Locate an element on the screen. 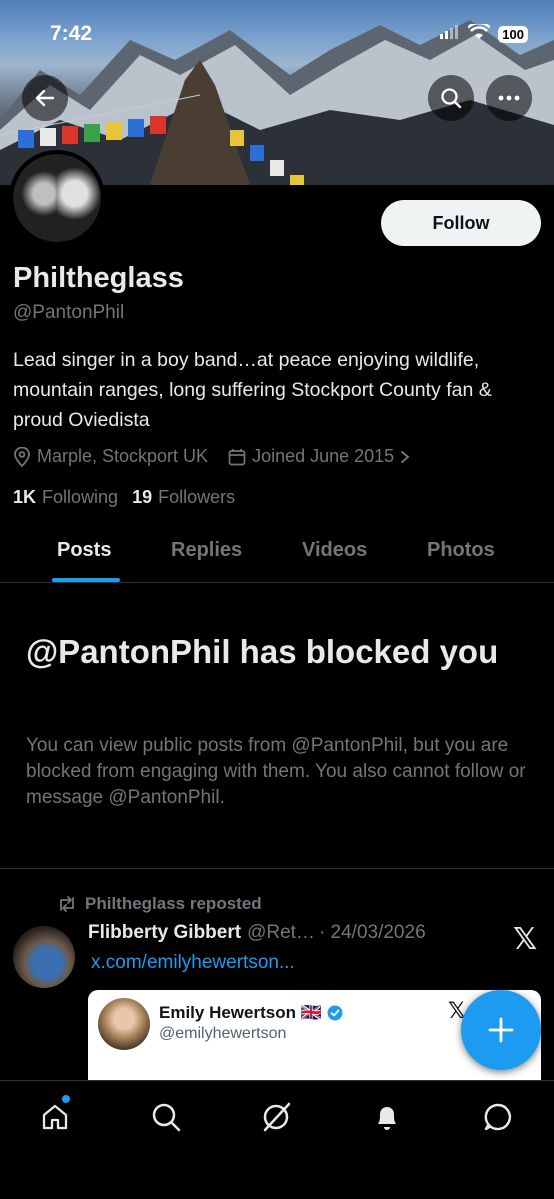  more-options-button is located at coordinates (509, 98).